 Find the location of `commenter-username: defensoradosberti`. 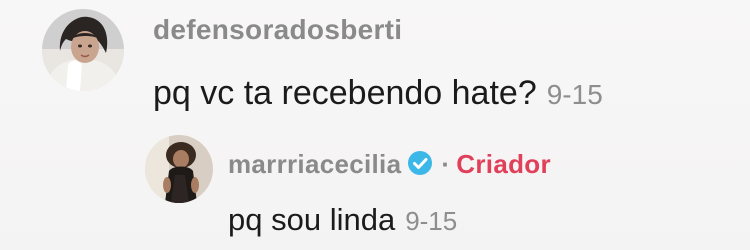

commenter-username: defensoradosberti is located at coordinates (277, 30).